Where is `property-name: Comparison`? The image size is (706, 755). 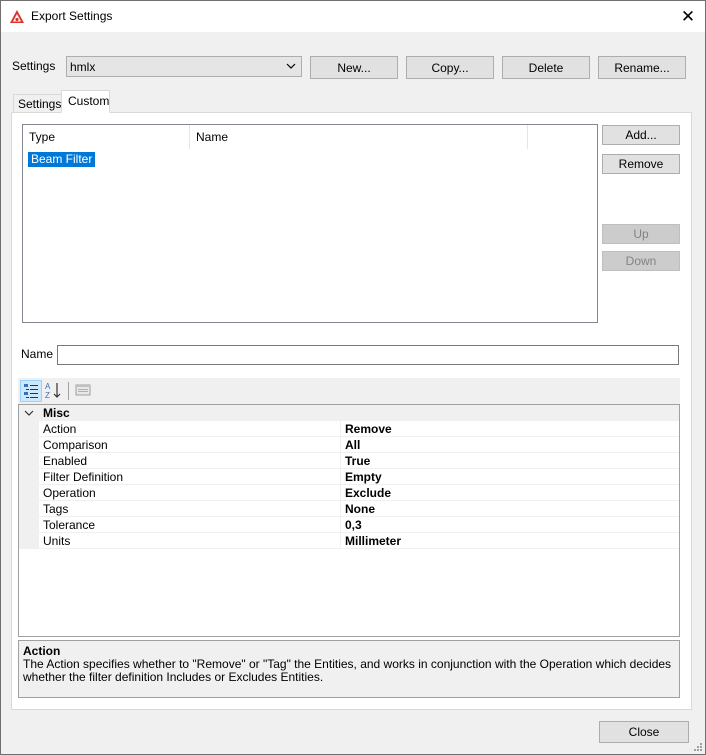
property-name: Comparison is located at coordinates (75, 445).